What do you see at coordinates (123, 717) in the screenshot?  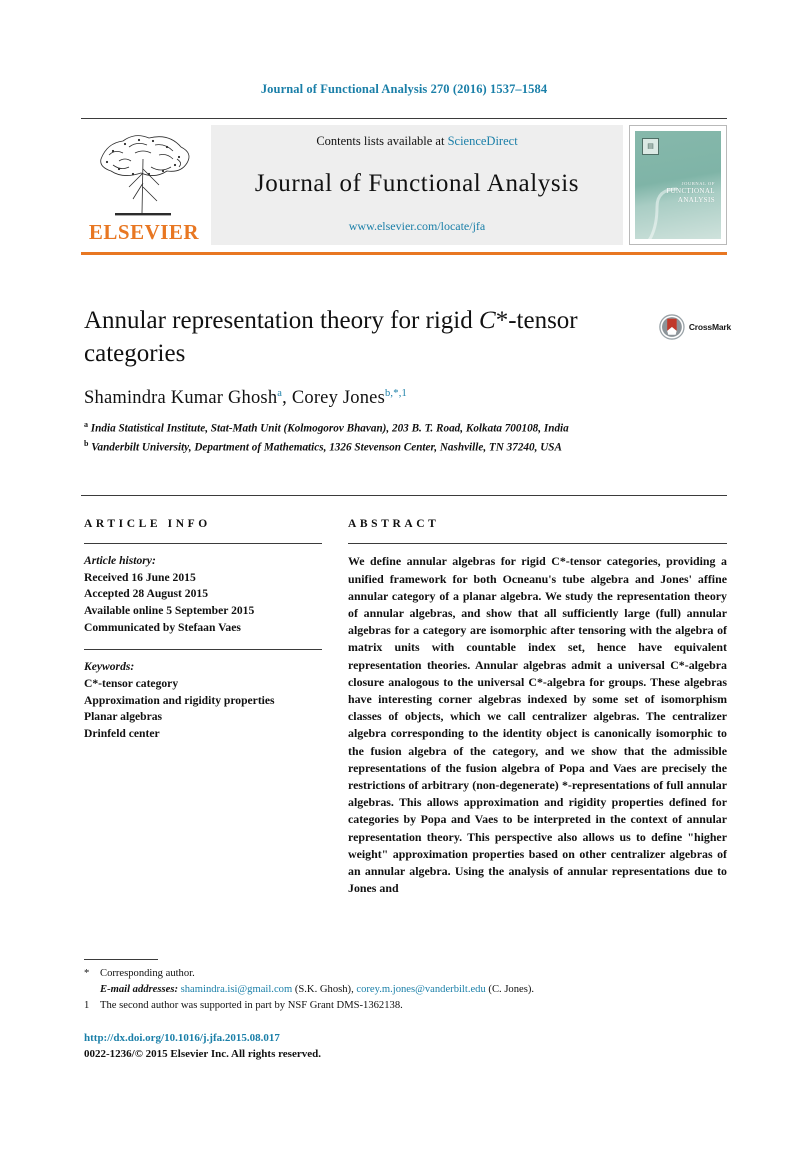 I see `keyword-item: Planar algebras` at bounding box center [123, 717].